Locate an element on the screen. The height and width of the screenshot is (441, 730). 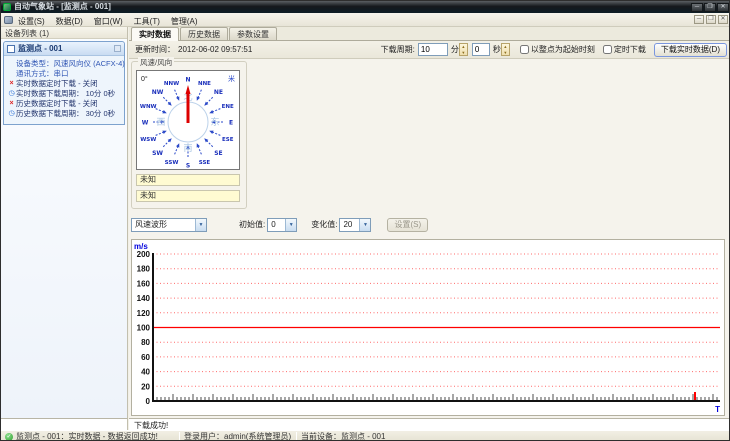
mdi-restore-icon: ❐ is located at coordinates (711, 19).